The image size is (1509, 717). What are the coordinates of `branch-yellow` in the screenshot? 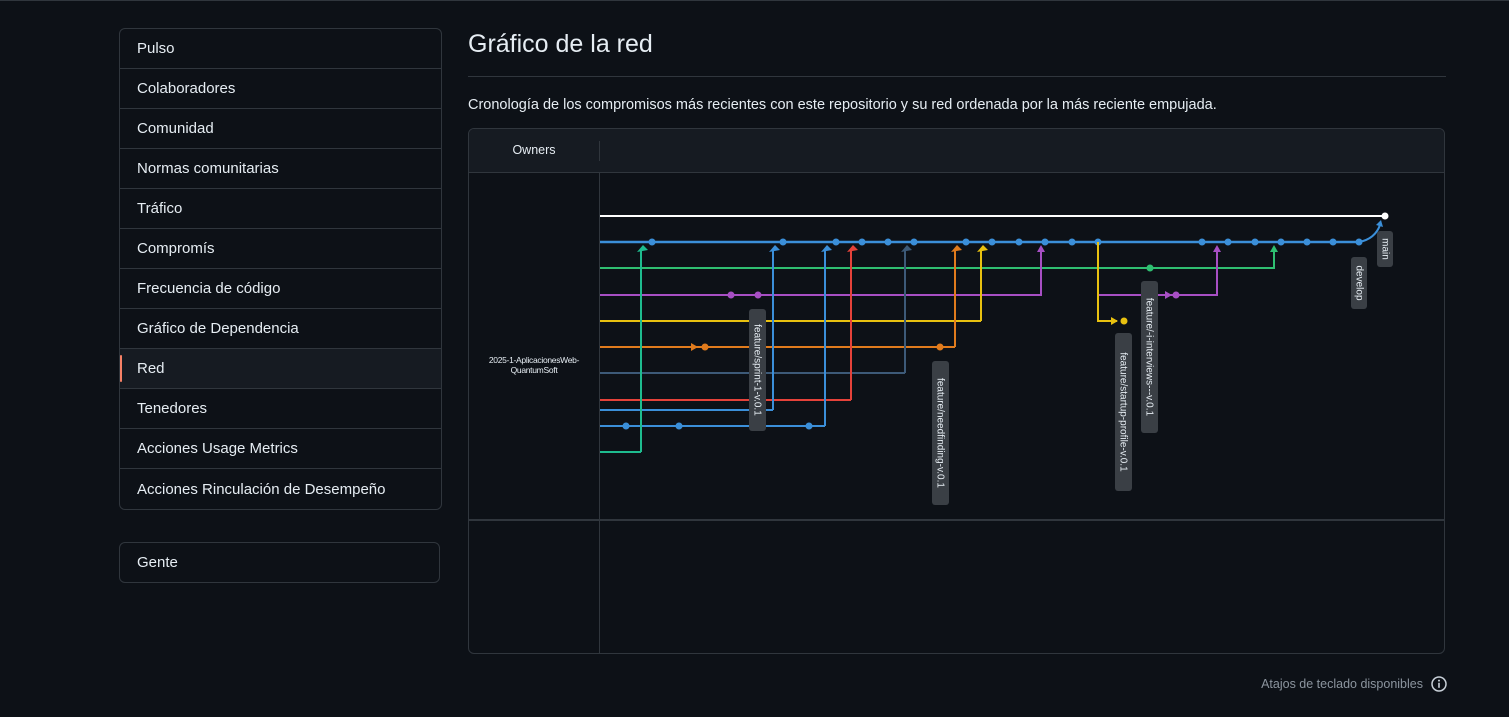 It's located at (864, 283).